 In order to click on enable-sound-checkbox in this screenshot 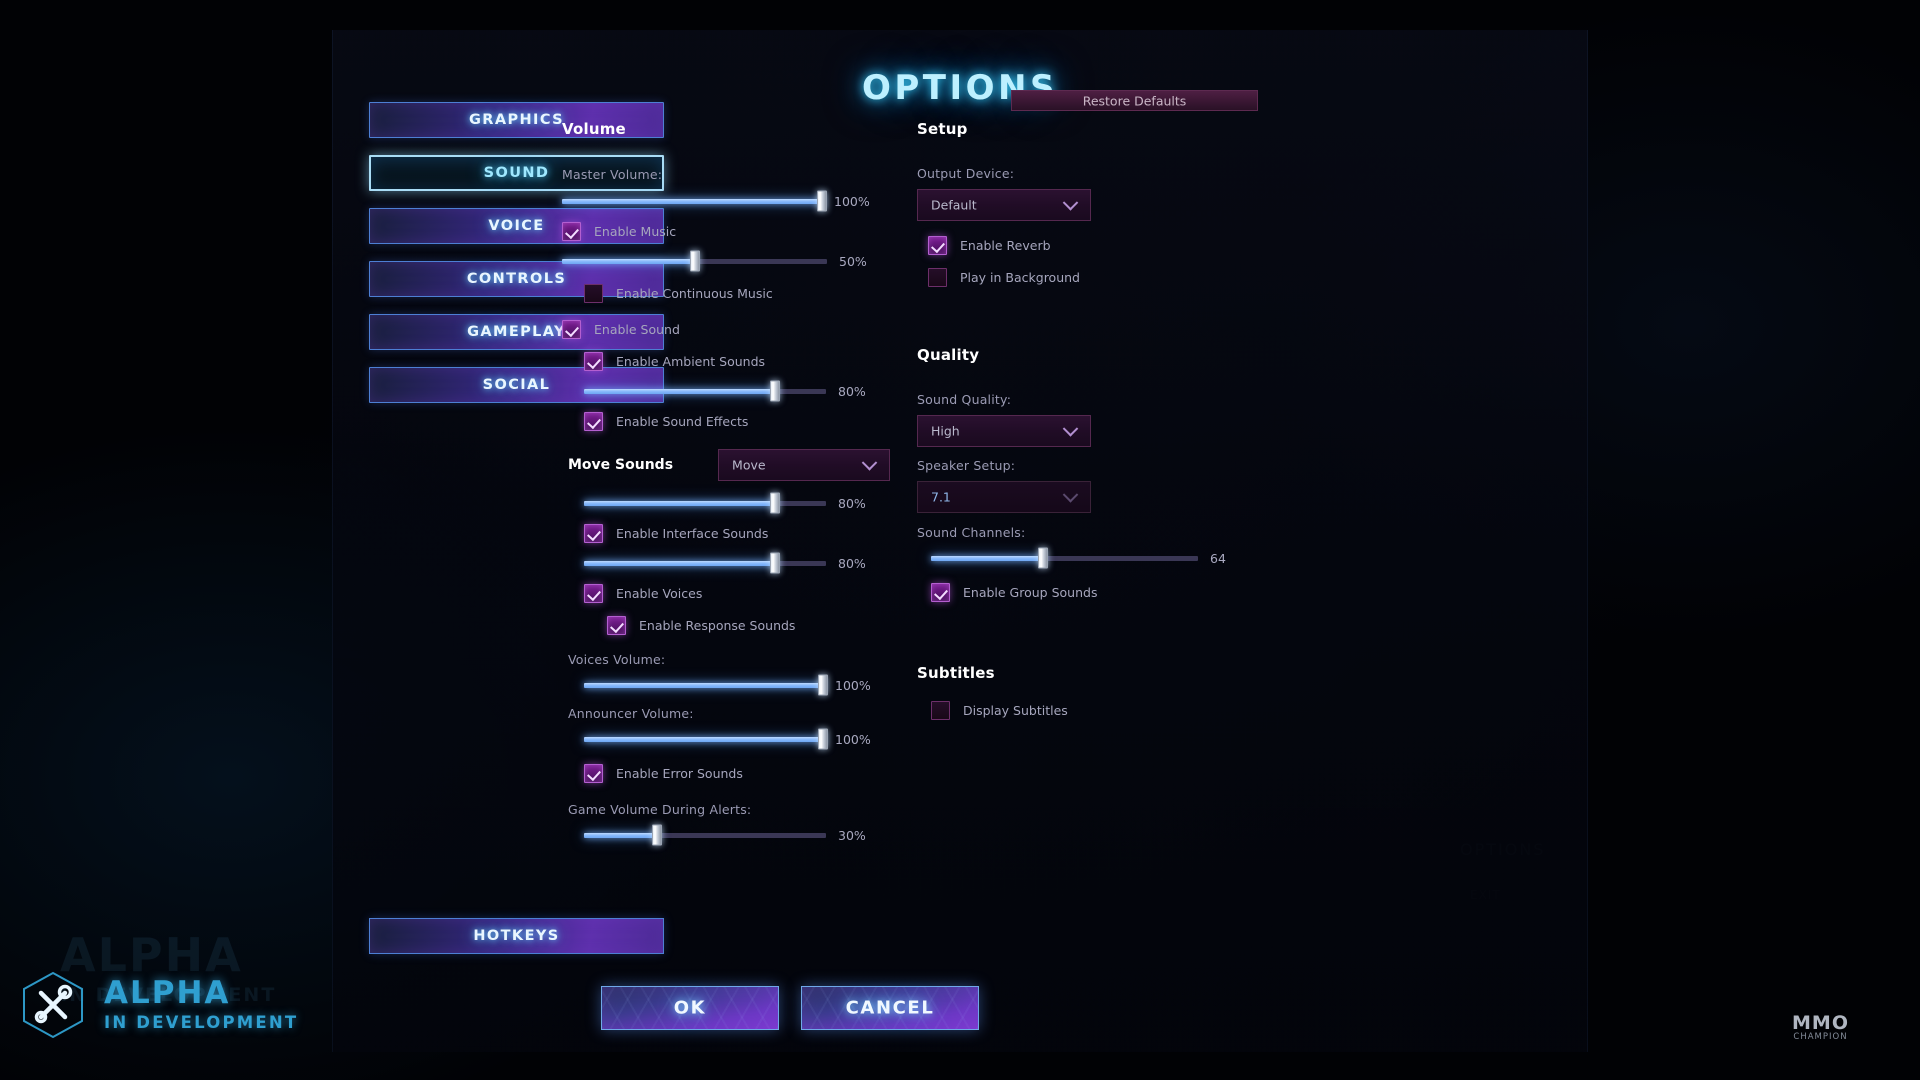, I will do `click(571, 329)`.